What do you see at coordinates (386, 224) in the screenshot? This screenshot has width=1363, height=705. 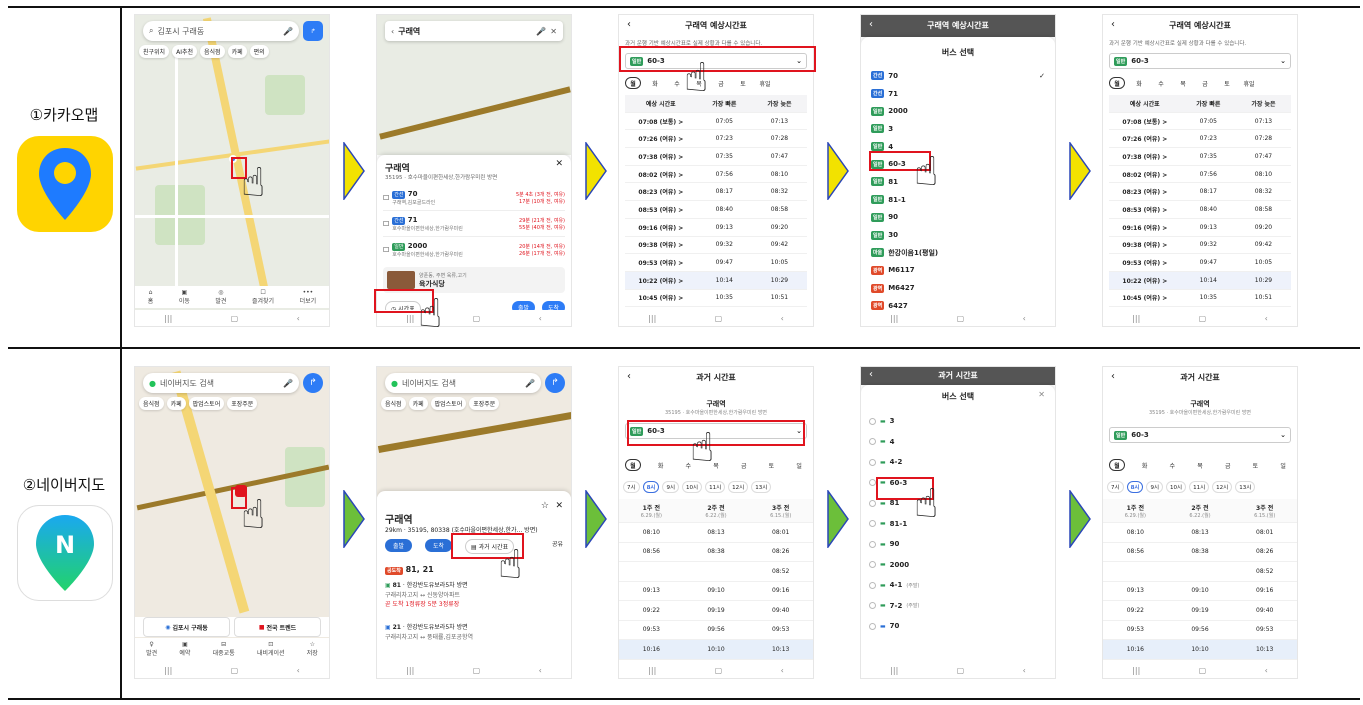 I see `bookmark-icon: ☐` at bounding box center [386, 224].